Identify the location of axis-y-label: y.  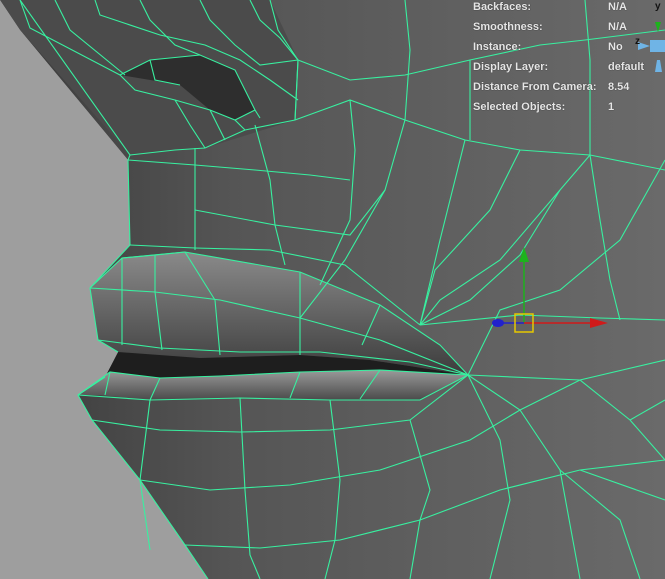
(658, 6).